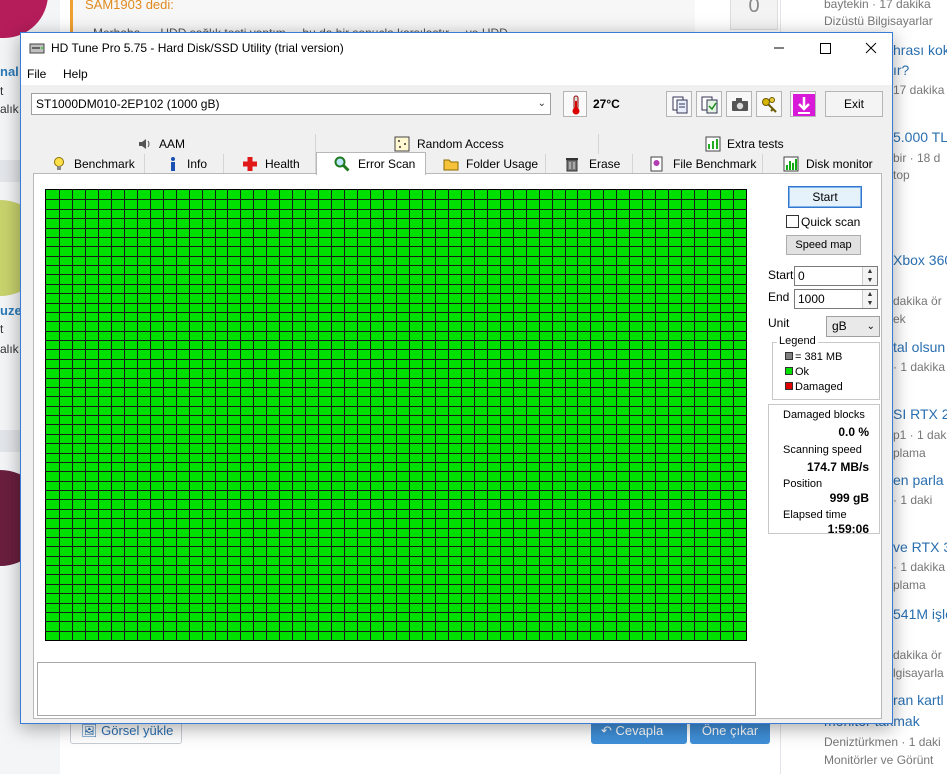 The height and width of the screenshot is (774, 947). What do you see at coordinates (541, 103) in the screenshot?
I see `chevron-down-icon: ⌄` at bounding box center [541, 103].